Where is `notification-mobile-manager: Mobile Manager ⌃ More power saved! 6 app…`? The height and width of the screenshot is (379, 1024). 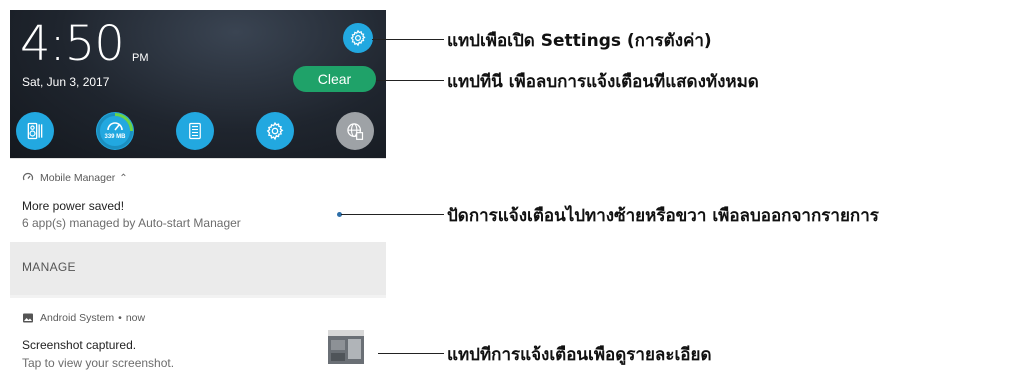 notification-mobile-manager: Mobile Manager ⌃ More power saved! 6 app… is located at coordinates (198, 200).